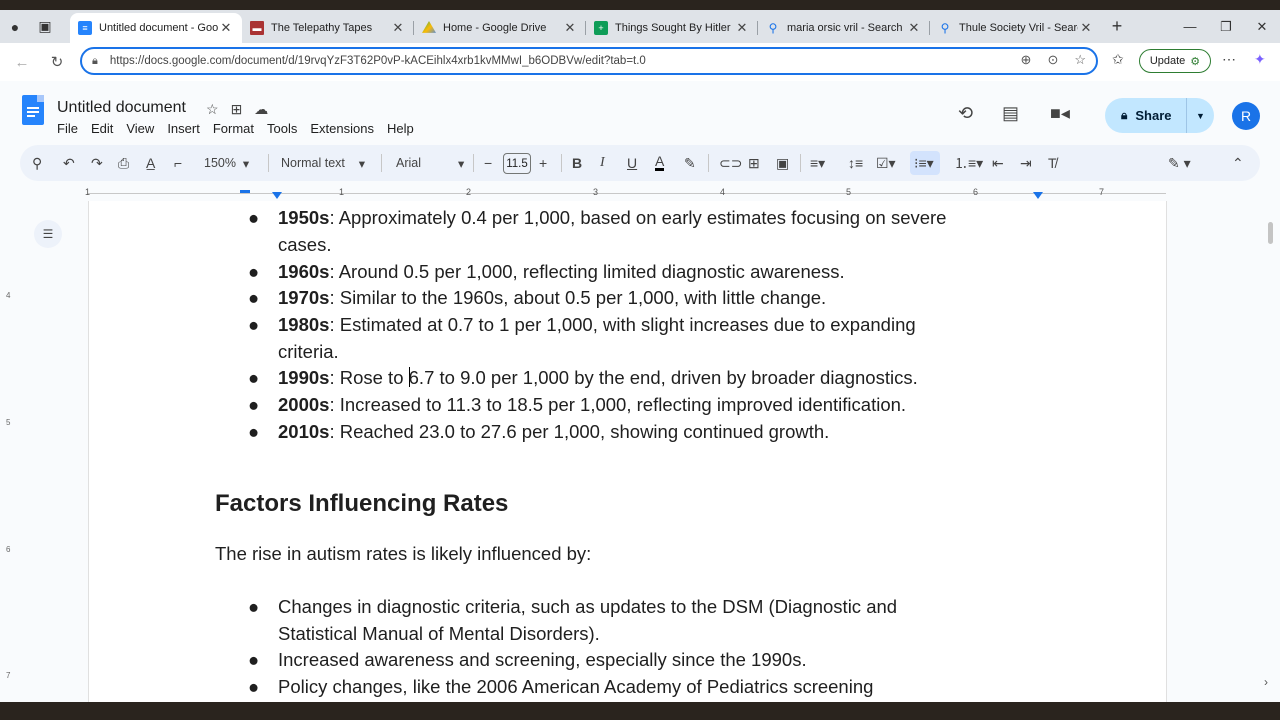 Image resolution: width=1280 pixels, height=720 pixels. What do you see at coordinates (1026, 60) in the screenshot?
I see `zoom-icon: ⊕` at bounding box center [1026, 60].